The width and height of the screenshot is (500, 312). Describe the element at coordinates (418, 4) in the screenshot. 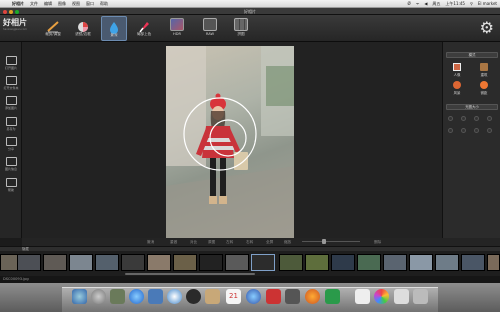

I see `wifi-icon: ᯤ` at that location.